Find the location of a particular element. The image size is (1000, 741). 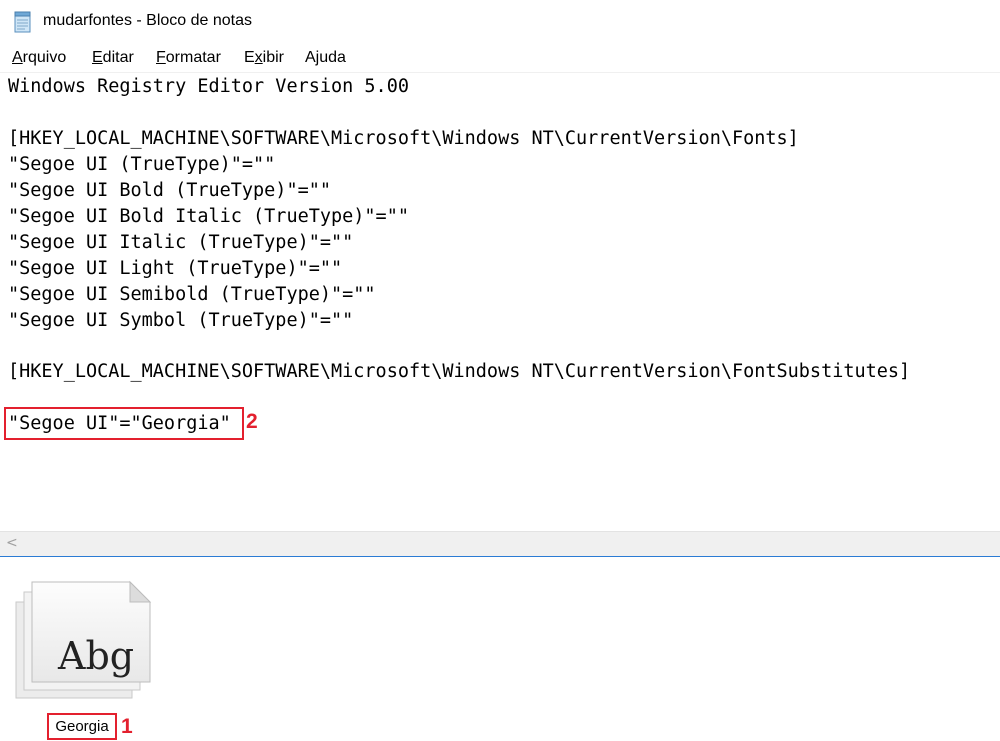

editor-line: "Segoe UI Symbol (TrueType)"="" is located at coordinates (181, 320).